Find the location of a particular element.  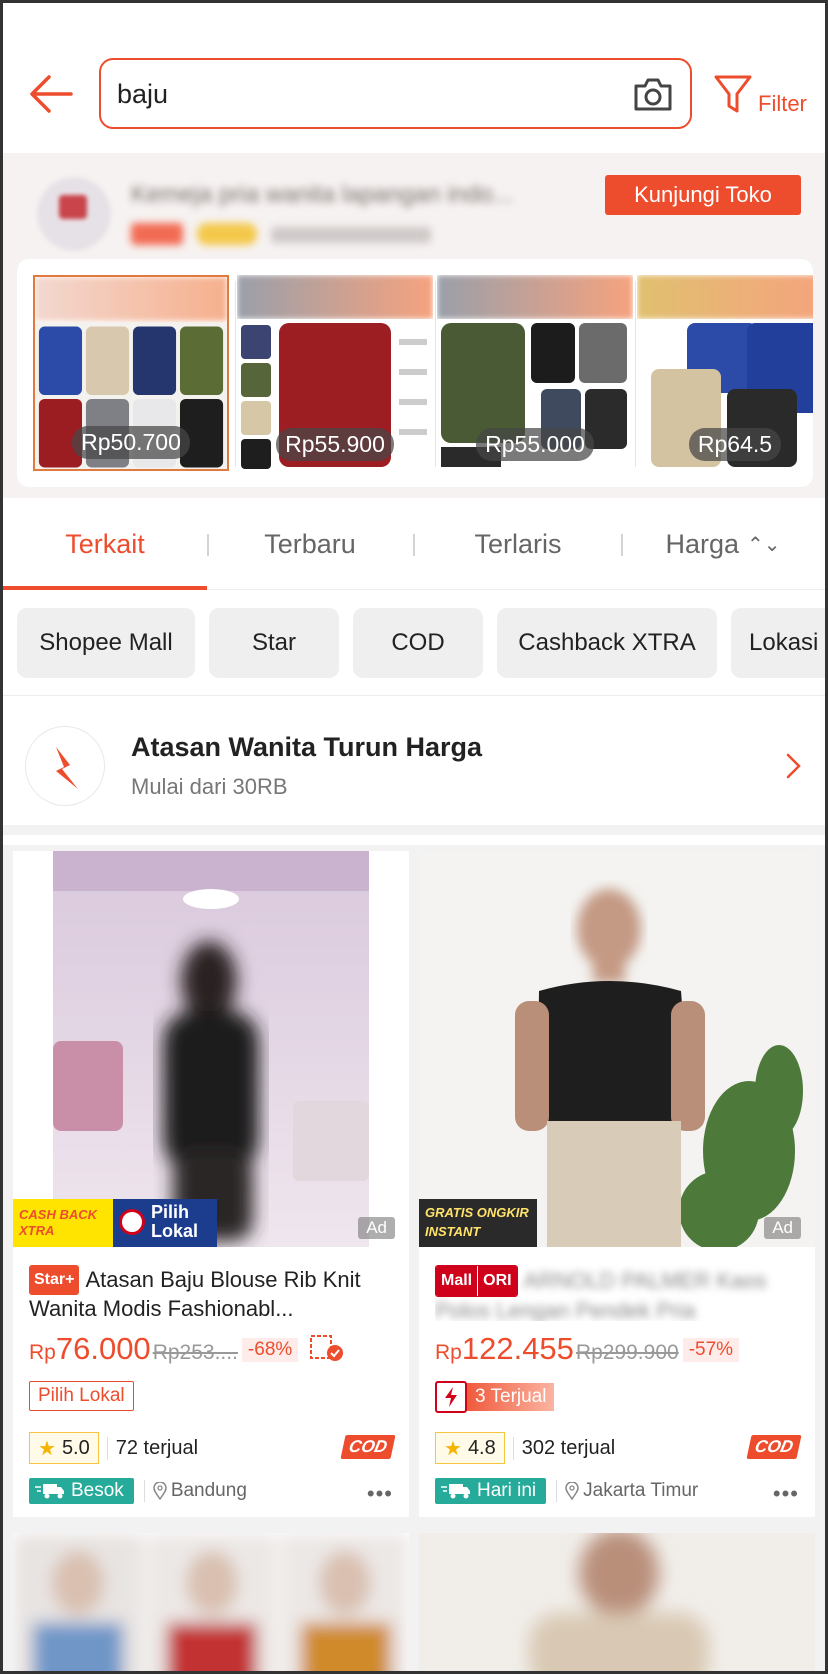

shop-product-tile: Rp55.000 is located at coordinates (535, 373).